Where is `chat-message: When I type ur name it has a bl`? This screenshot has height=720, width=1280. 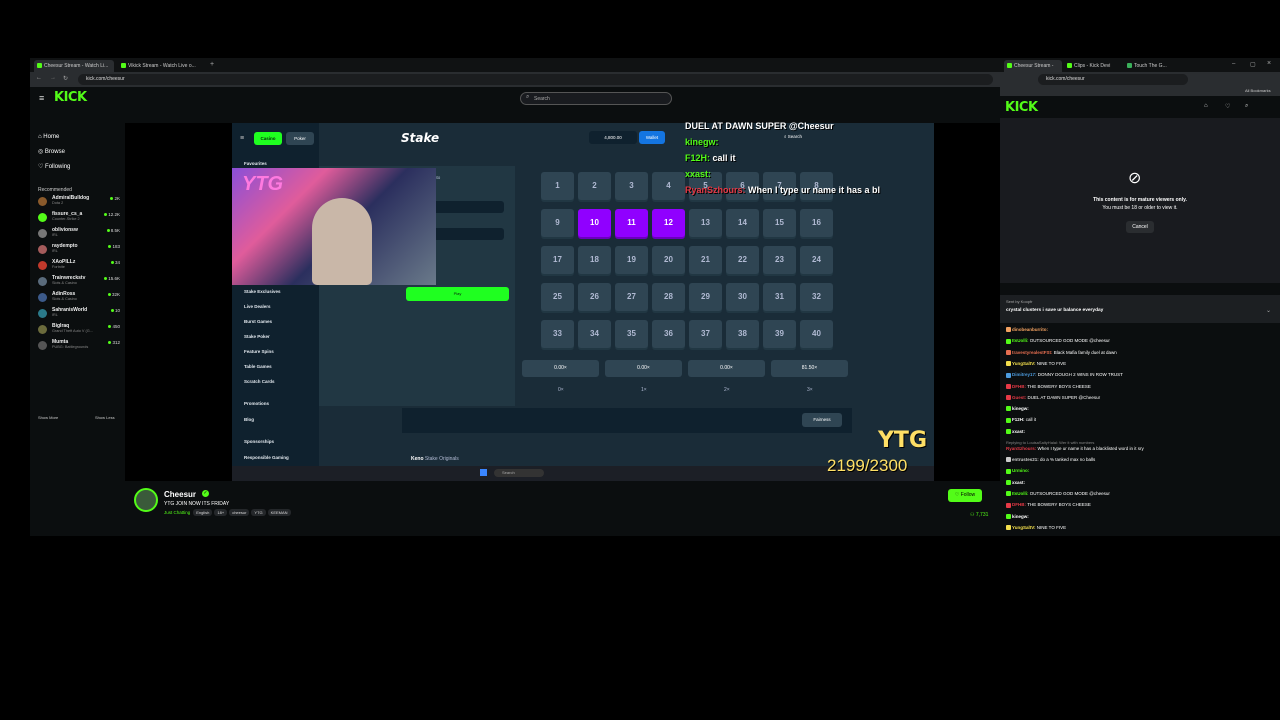
chat-message: When I type ur name it has a bl is located at coordinates (814, 190).